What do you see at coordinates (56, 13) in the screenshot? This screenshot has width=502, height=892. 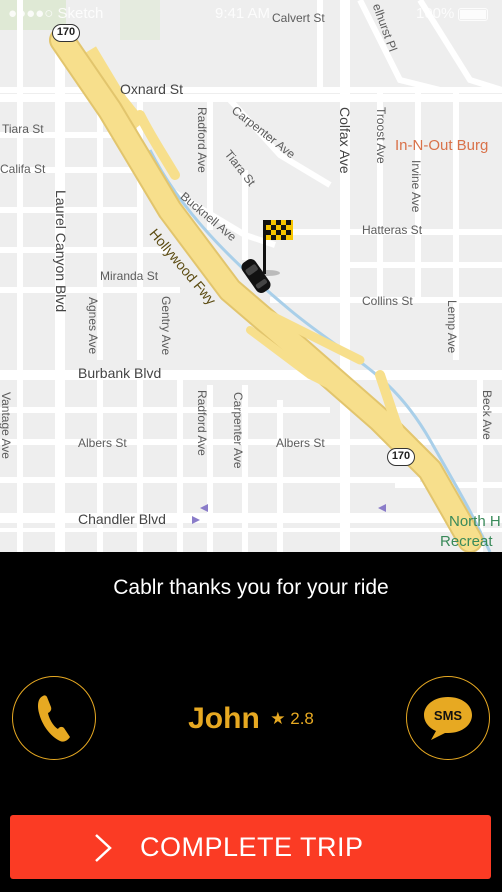 I see `carrier-label: ●●●●○ Sketch` at bounding box center [56, 13].